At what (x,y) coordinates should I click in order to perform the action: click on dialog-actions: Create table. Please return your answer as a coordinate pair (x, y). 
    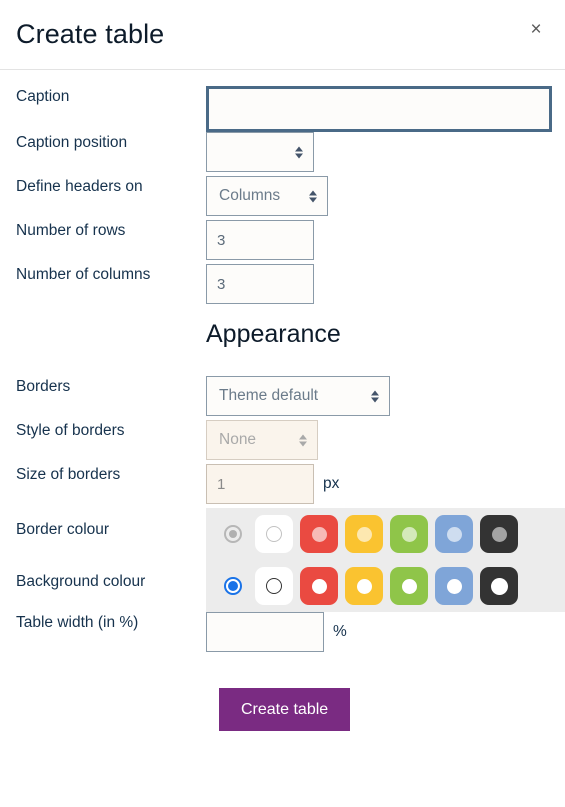
    Looking at the image, I should click on (282, 710).